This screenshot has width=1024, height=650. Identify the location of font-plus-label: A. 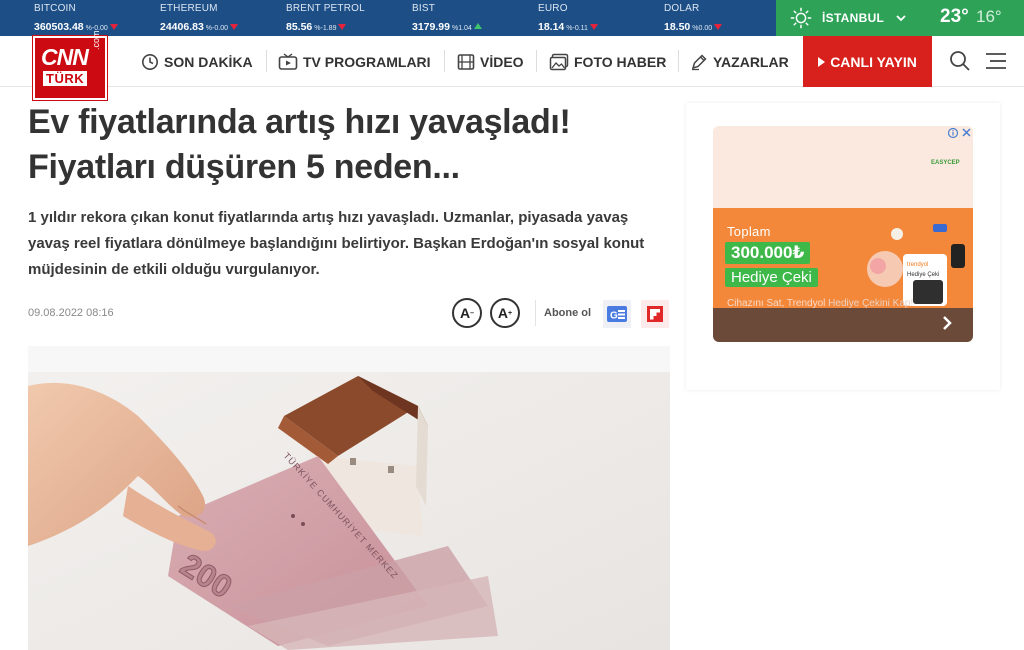
(503, 313).